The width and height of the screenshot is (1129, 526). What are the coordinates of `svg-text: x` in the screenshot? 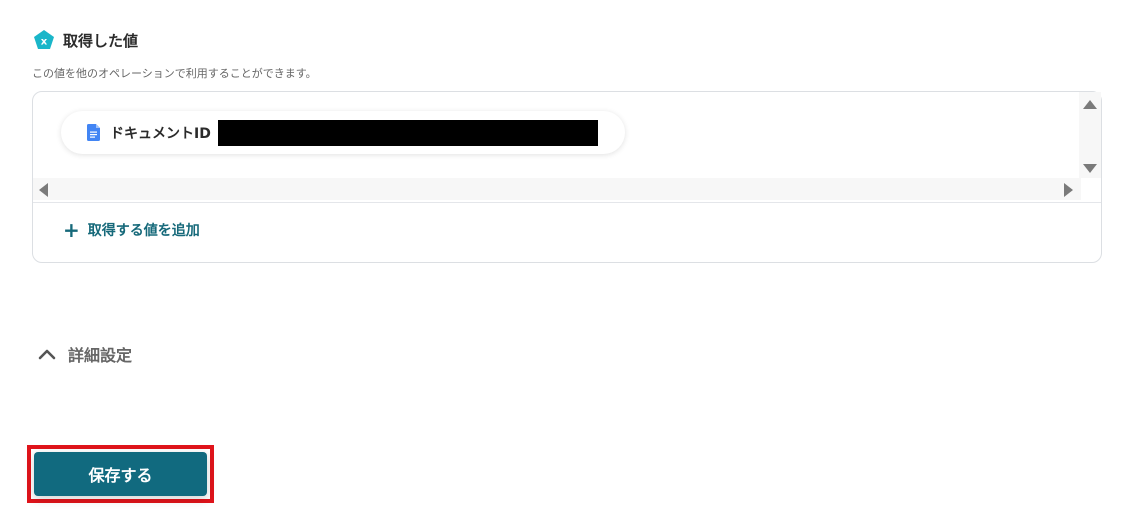 It's located at (44, 42).